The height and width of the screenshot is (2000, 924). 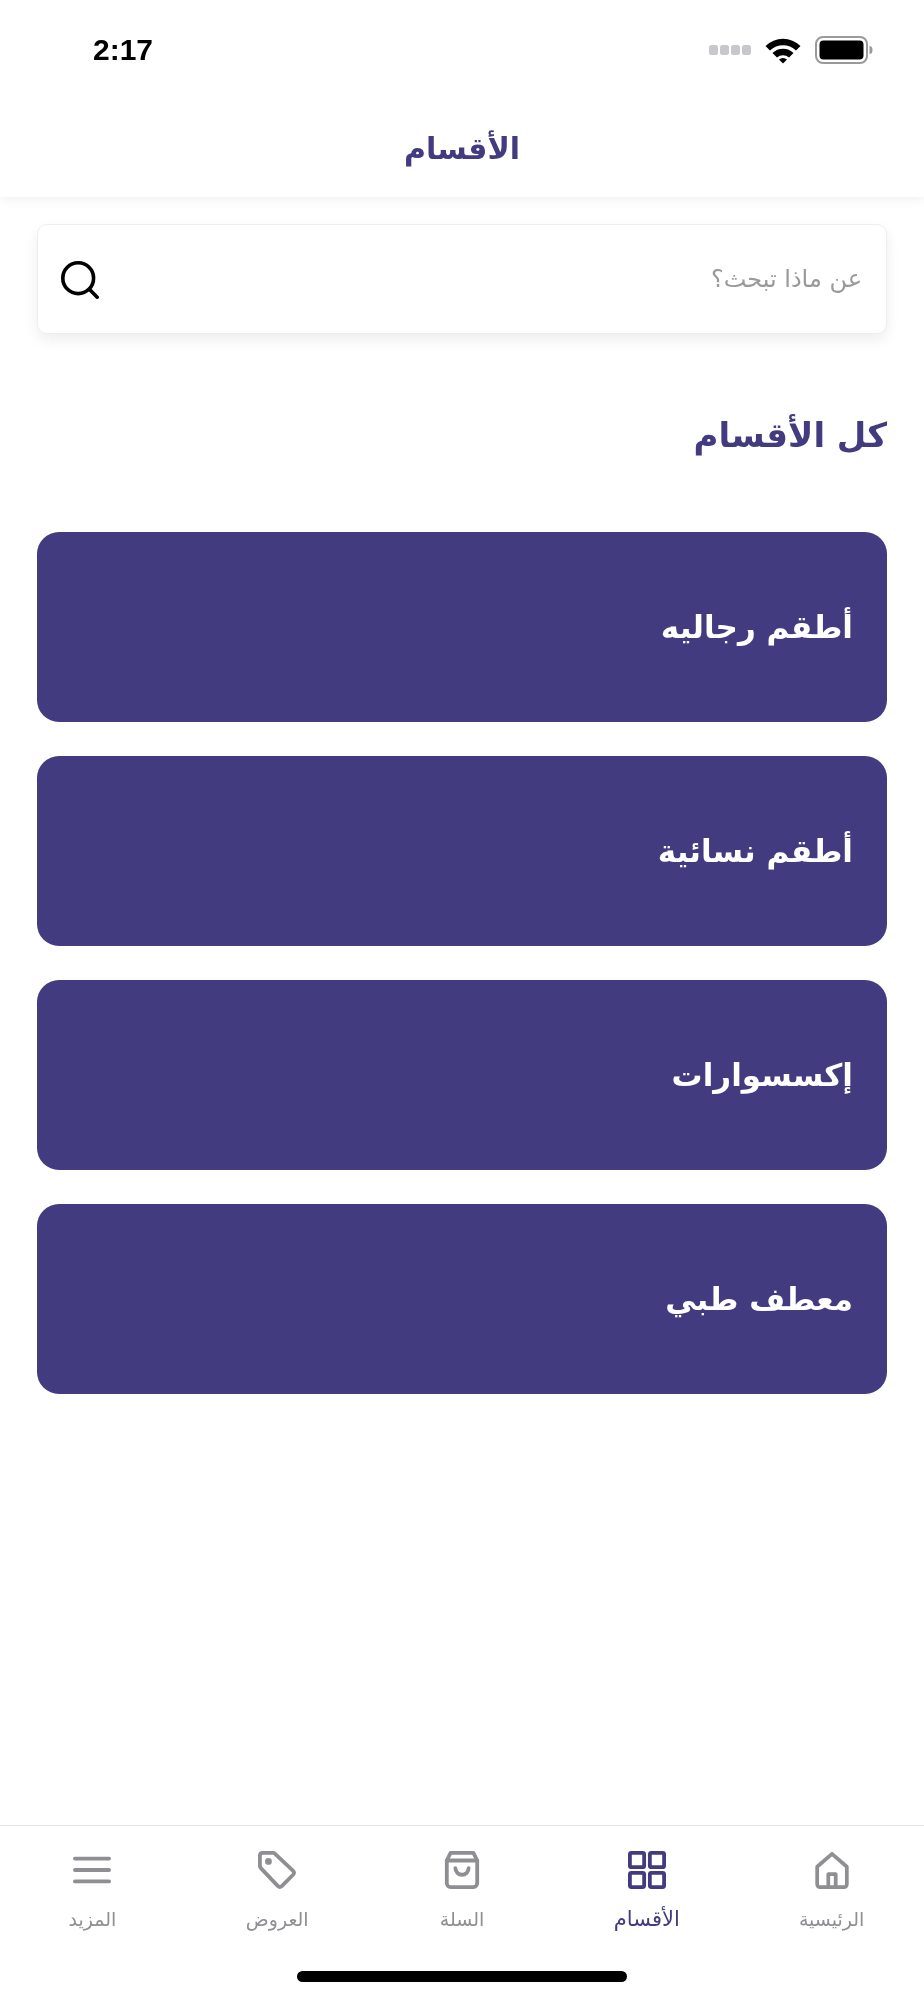 What do you see at coordinates (462, 279) in the screenshot?
I see `search-field: عن ماذا تبحث؟` at bounding box center [462, 279].